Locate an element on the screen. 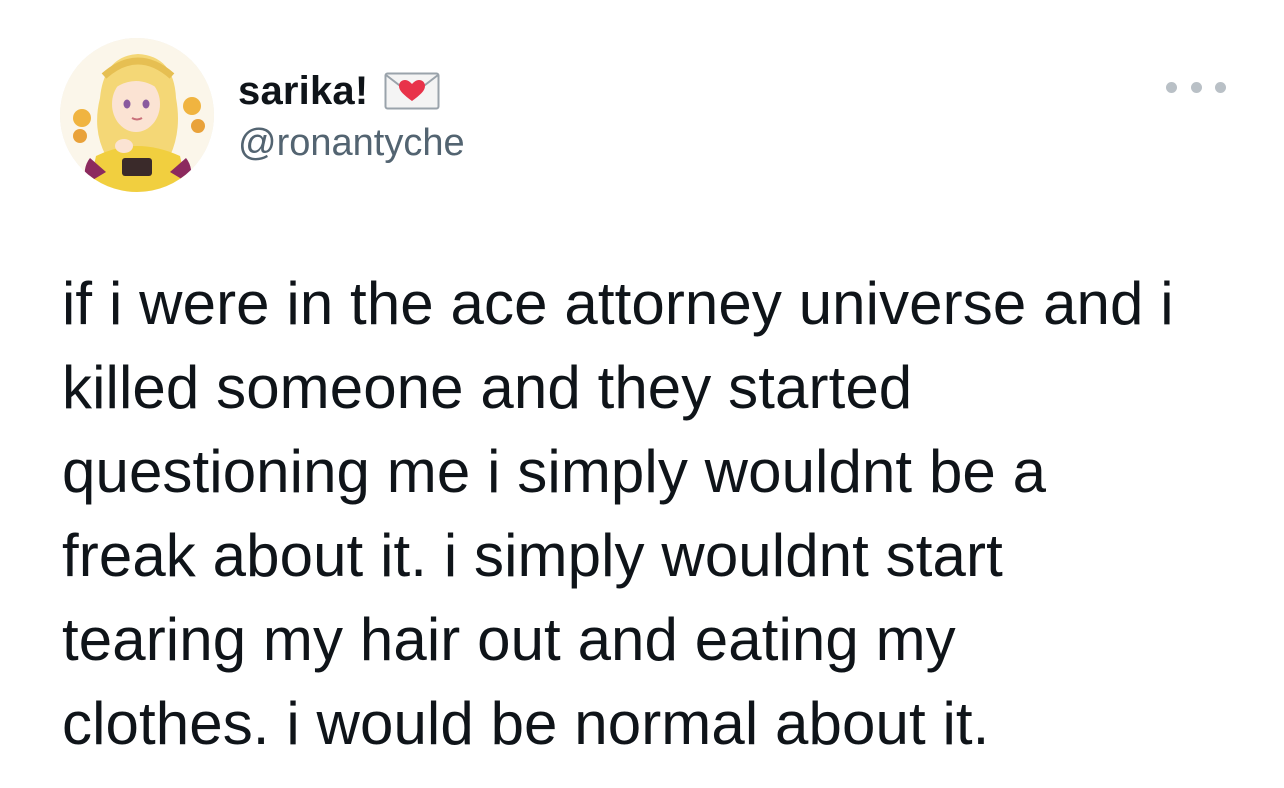 The width and height of the screenshot is (1284, 788). display-name: sarika! is located at coordinates (303, 91).